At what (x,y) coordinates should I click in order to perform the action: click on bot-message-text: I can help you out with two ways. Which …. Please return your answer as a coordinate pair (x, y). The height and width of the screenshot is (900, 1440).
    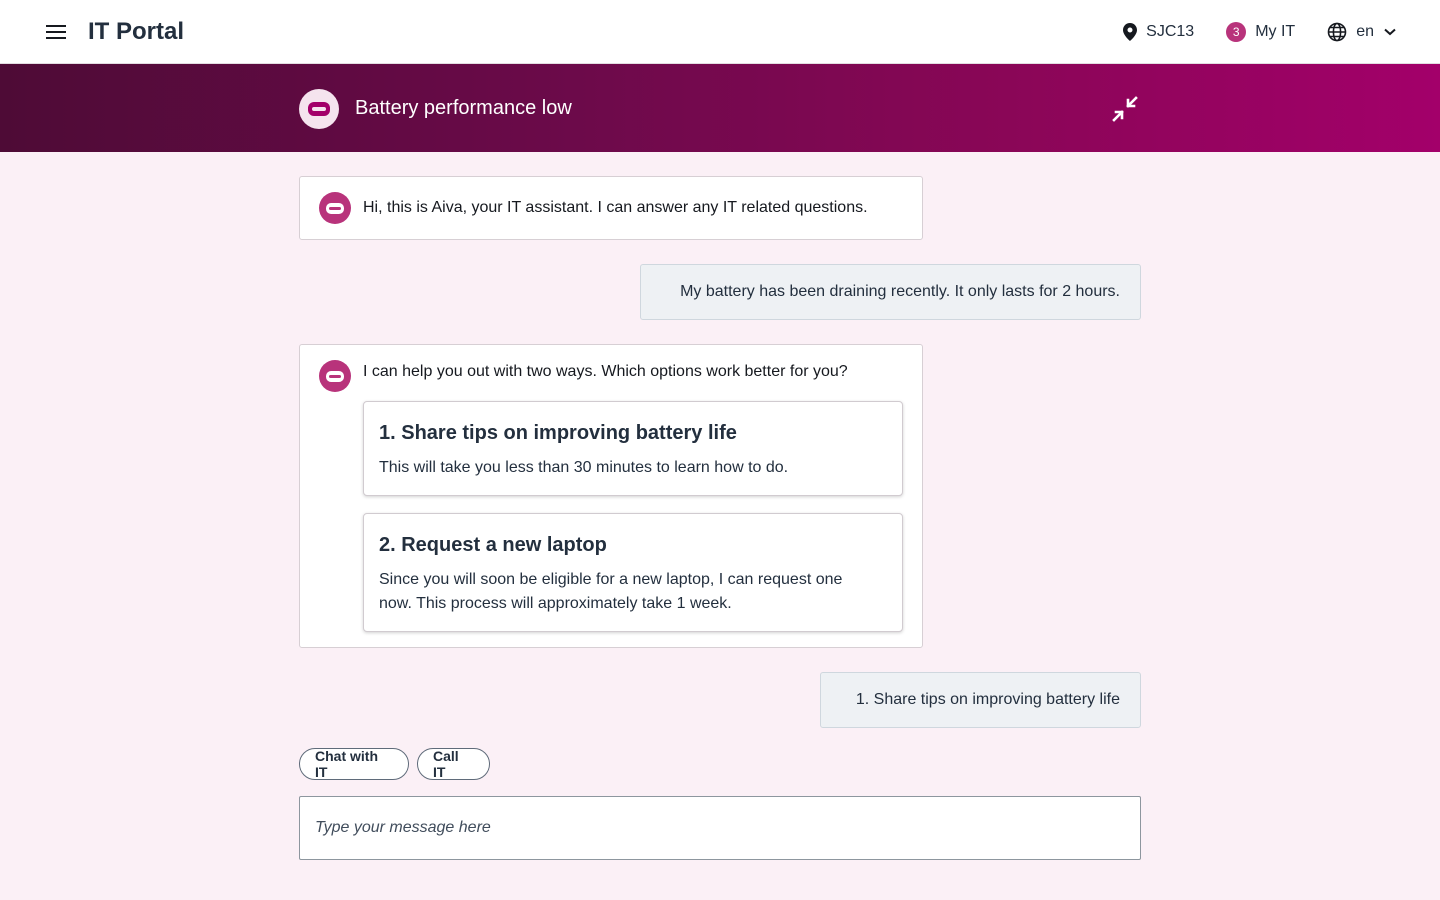
    Looking at the image, I should click on (605, 371).